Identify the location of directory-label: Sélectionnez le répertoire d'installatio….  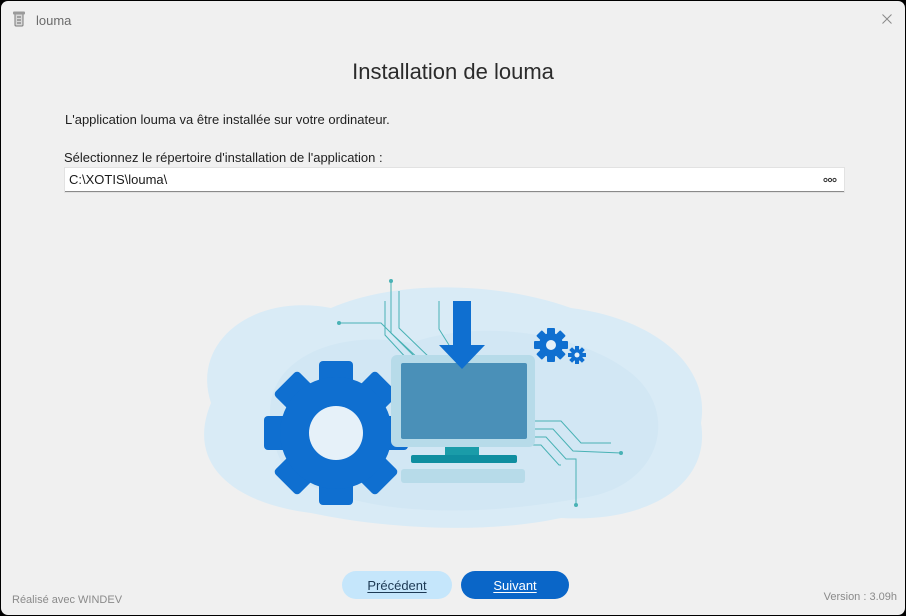
(223, 157).